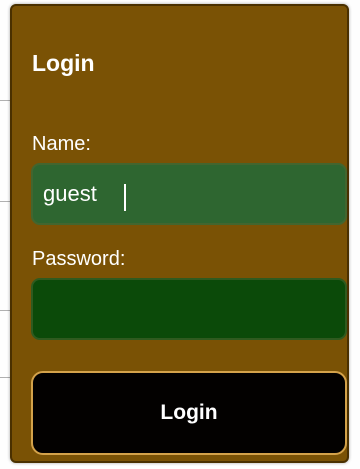 The width and height of the screenshot is (360, 469). What do you see at coordinates (63, 63) in the screenshot?
I see `login-title: Login` at bounding box center [63, 63].